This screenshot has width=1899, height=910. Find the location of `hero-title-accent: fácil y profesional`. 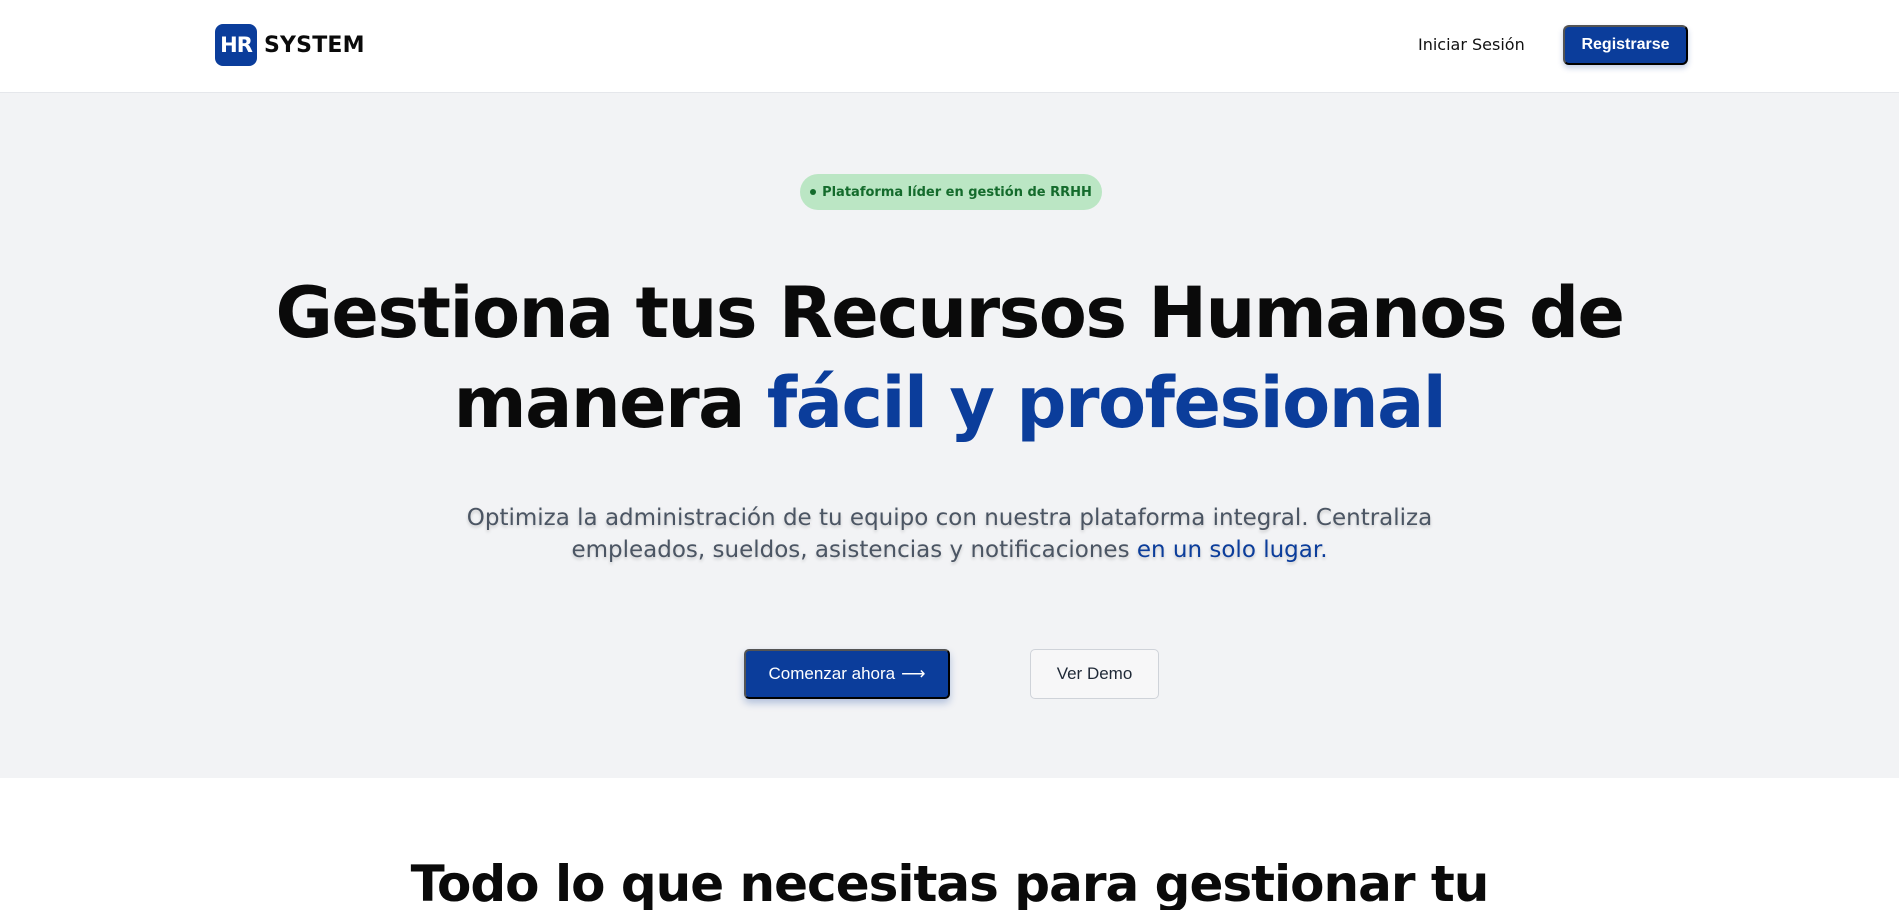

hero-title-accent: fácil y profesional is located at coordinates (1106, 403).